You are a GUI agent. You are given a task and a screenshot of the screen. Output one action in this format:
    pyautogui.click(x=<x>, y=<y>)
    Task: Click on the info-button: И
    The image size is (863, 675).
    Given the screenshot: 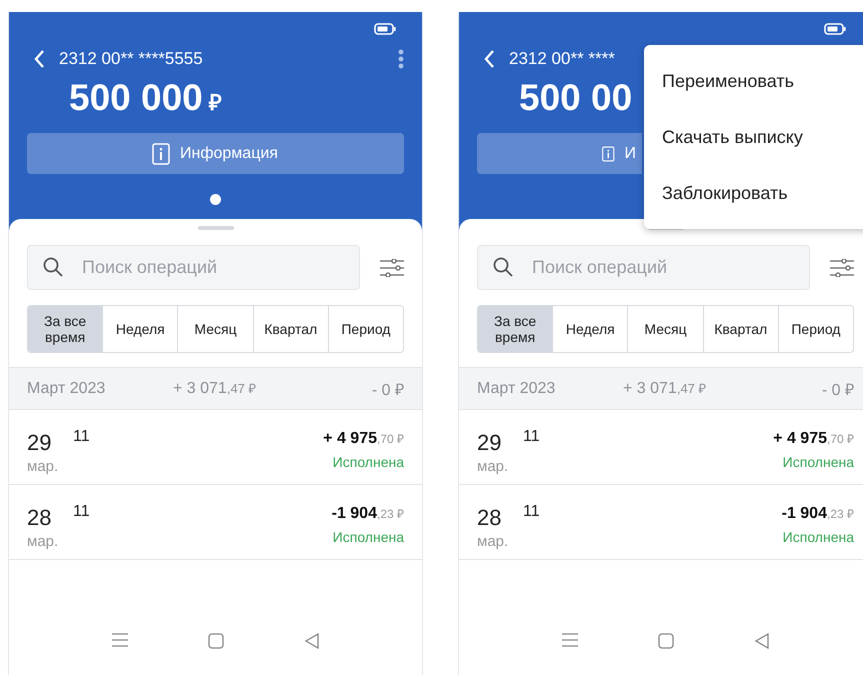 What is the action you would take?
    pyautogui.click(x=559, y=153)
    